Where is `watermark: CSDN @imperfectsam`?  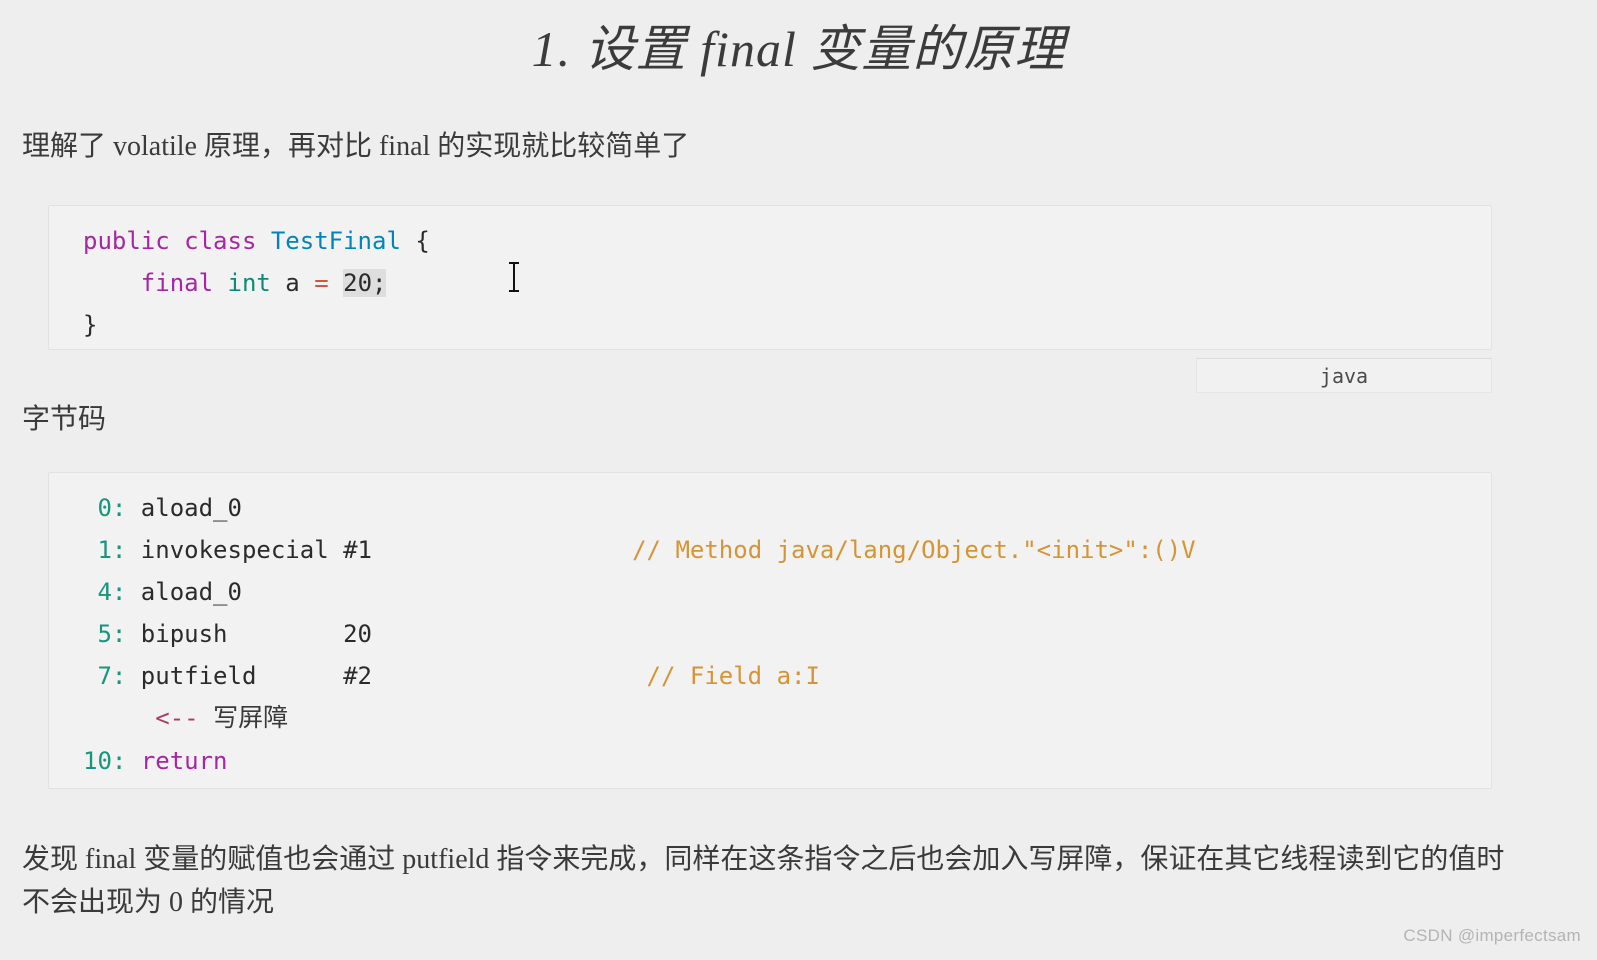
watermark: CSDN @imperfectsam is located at coordinates (1492, 935).